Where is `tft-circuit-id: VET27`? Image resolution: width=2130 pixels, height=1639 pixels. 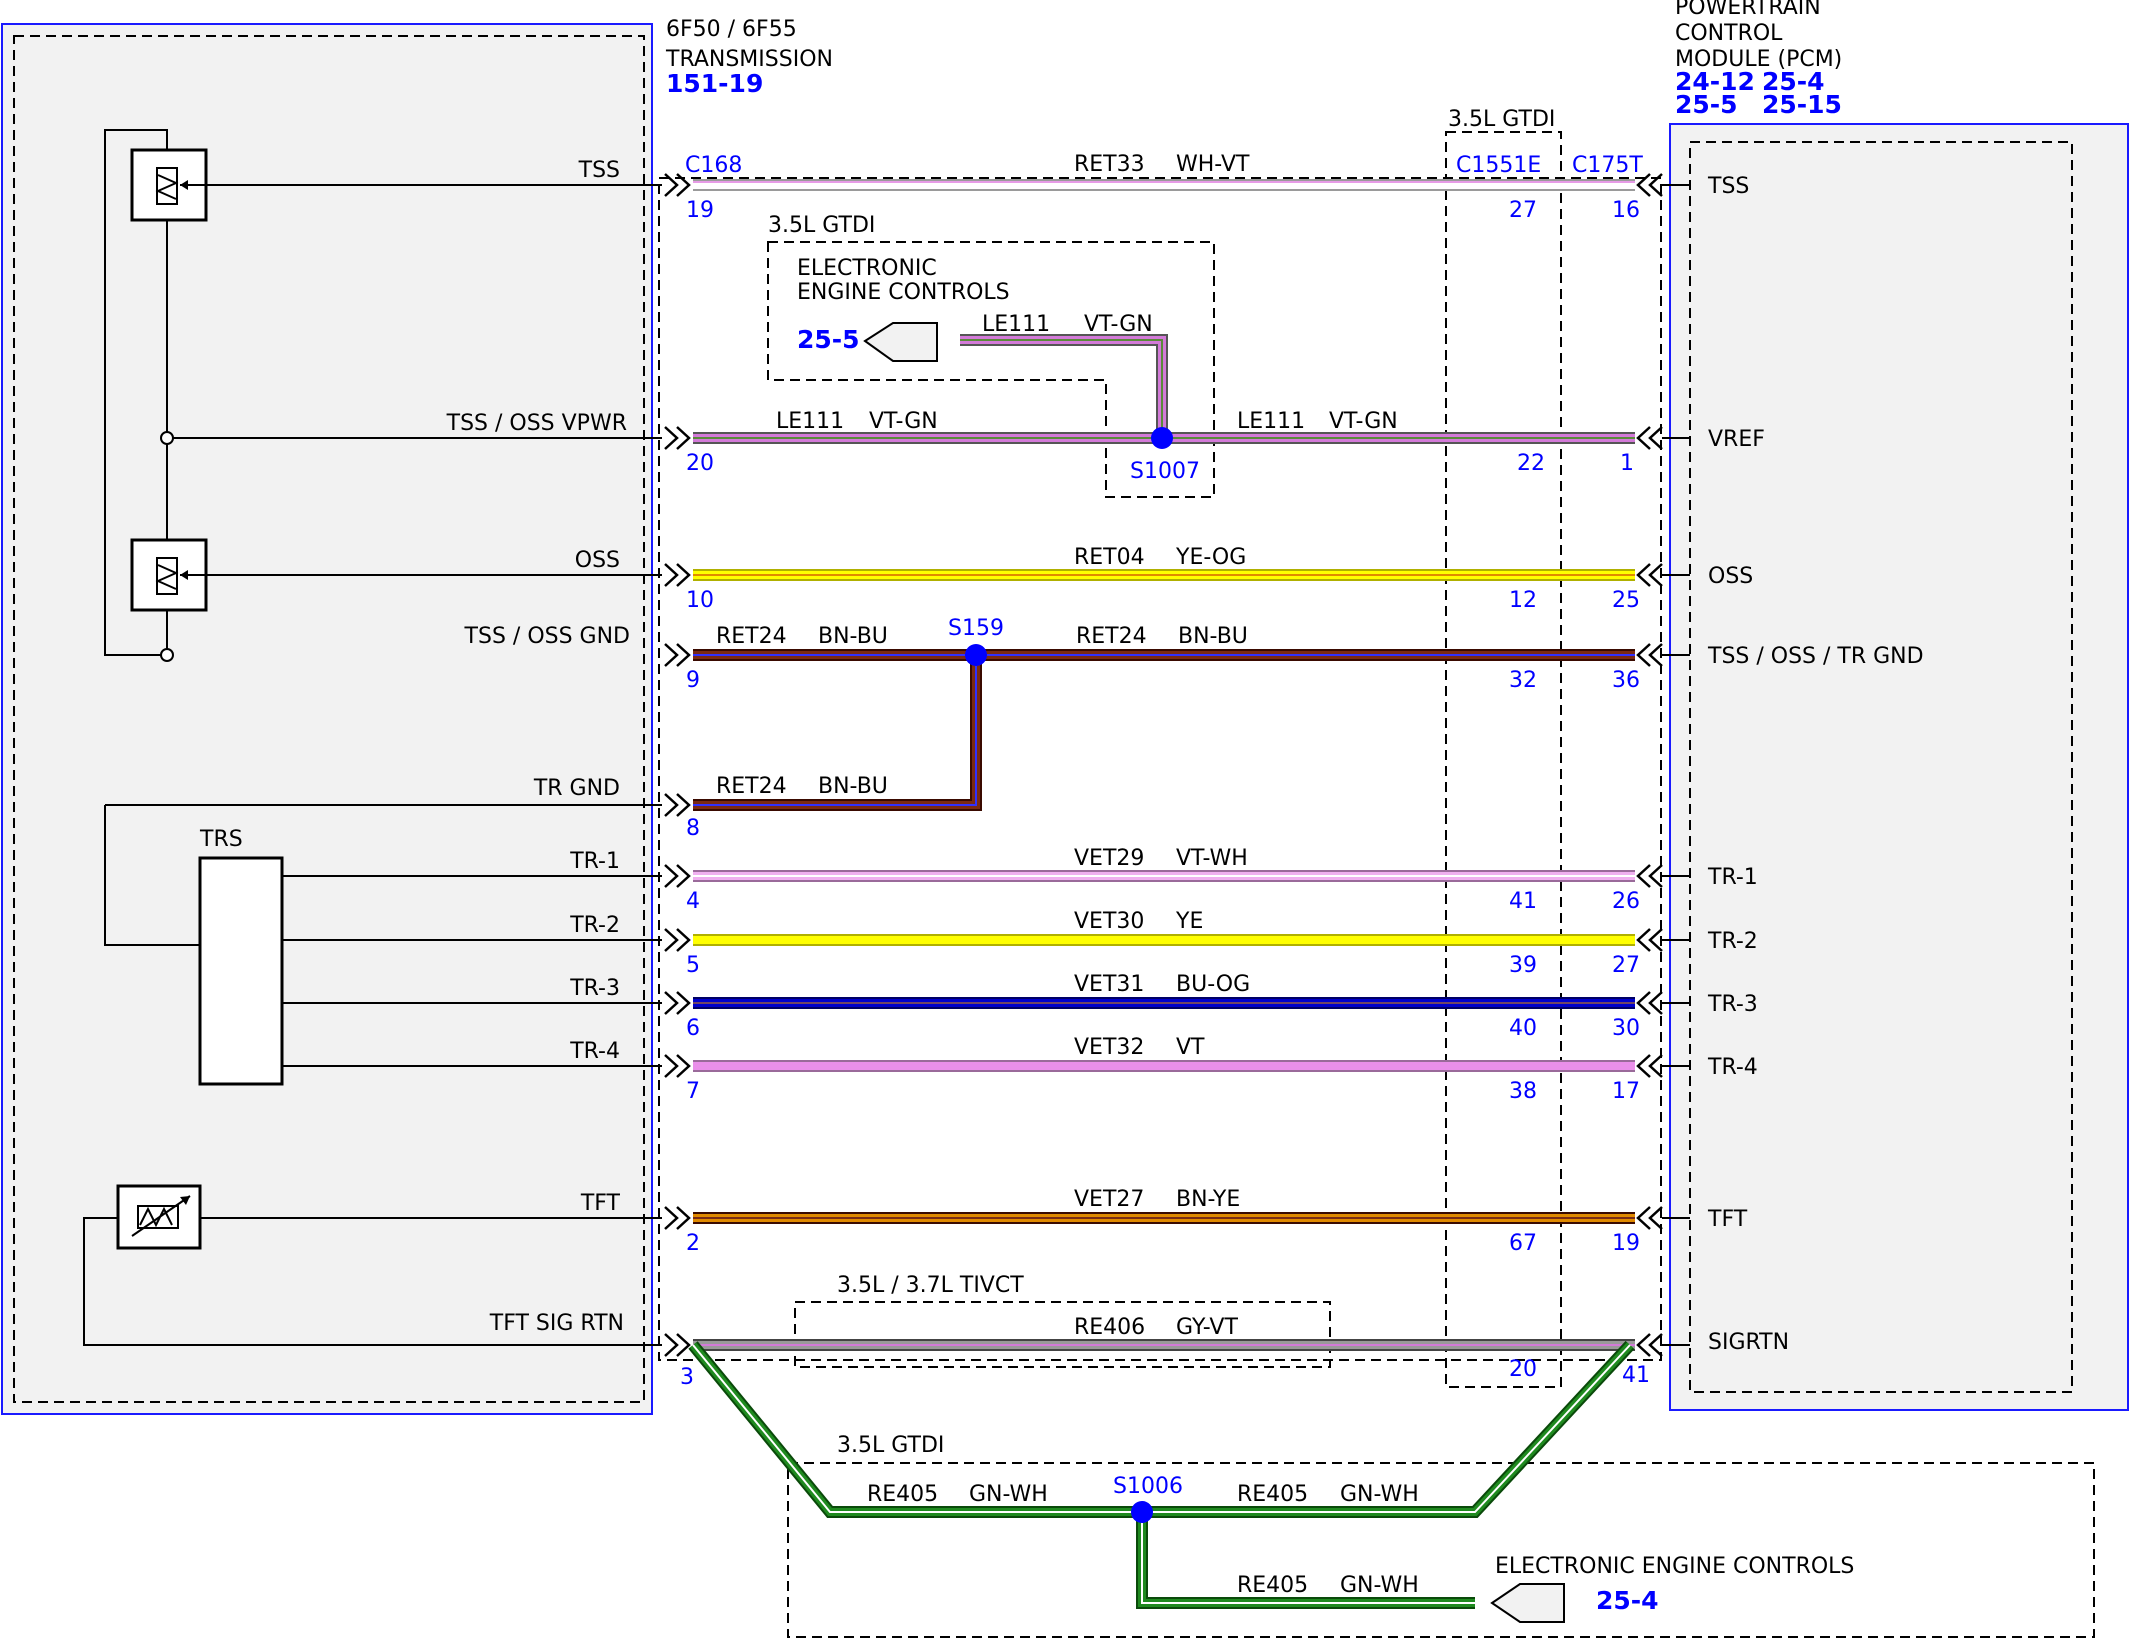
tft-circuit-id: VET27 is located at coordinates (1109, 1199).